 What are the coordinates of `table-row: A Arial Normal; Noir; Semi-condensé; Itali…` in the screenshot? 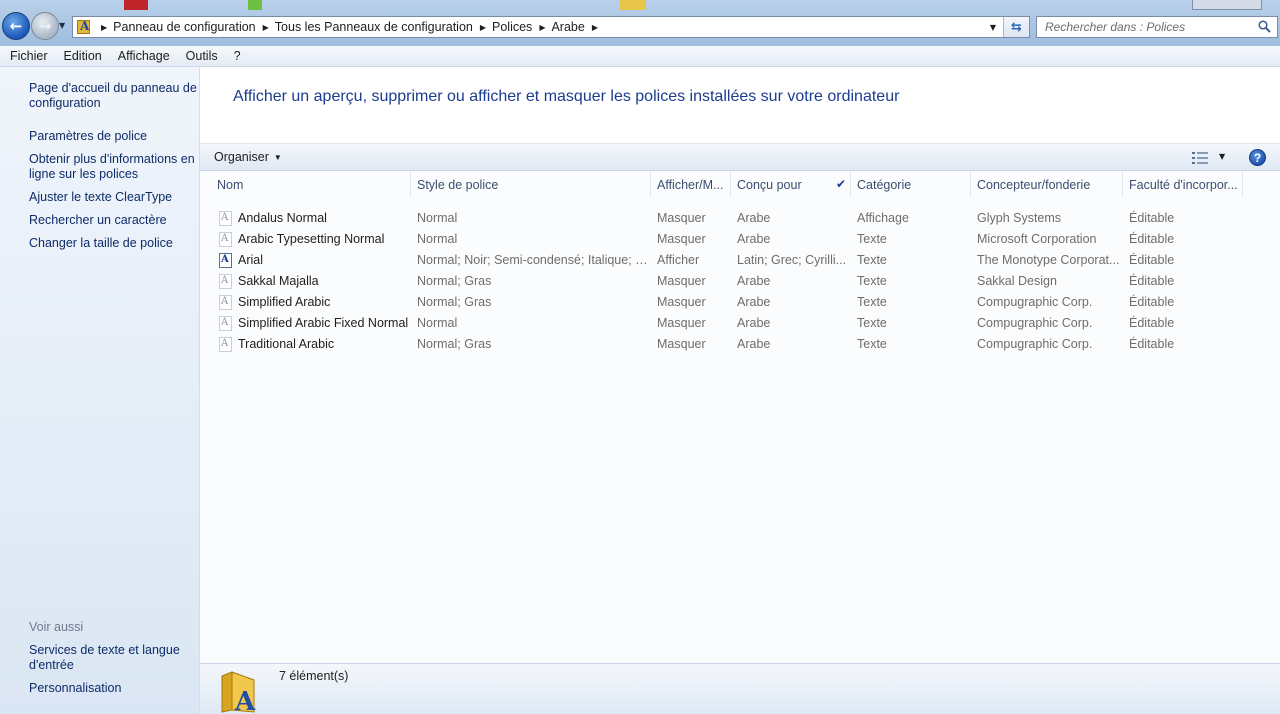 It's located at (740, 260).